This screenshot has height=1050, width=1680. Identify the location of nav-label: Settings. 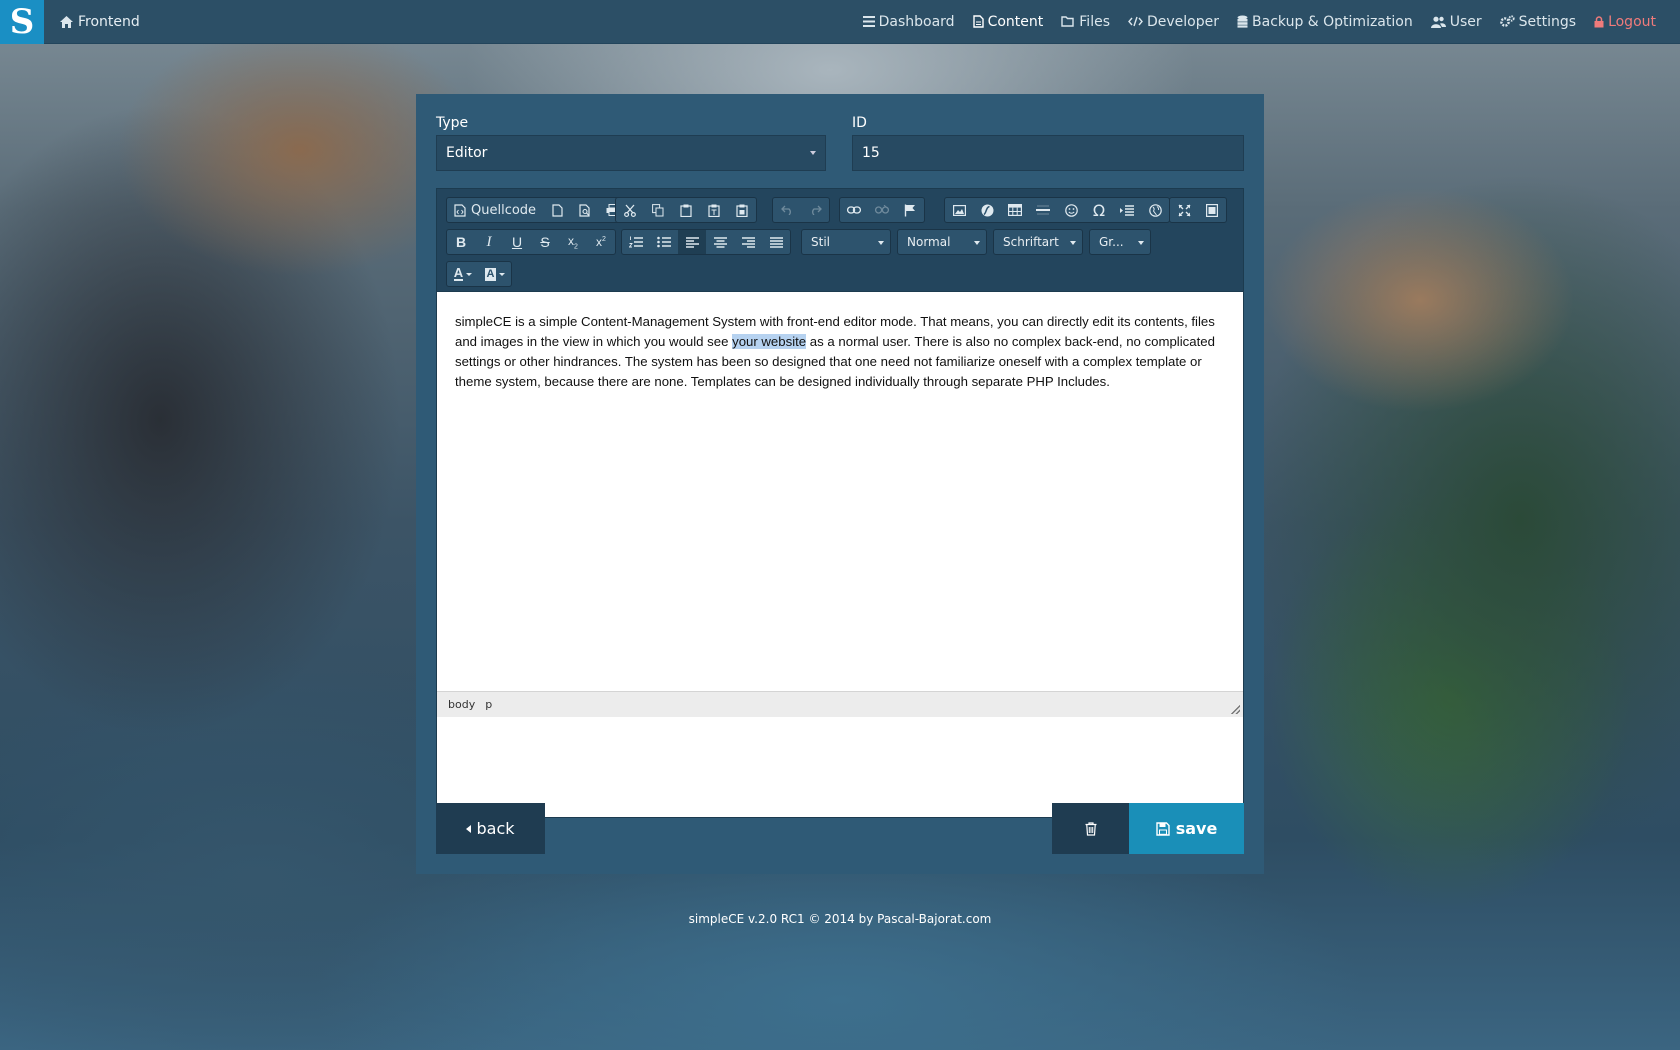
(1547, 21).